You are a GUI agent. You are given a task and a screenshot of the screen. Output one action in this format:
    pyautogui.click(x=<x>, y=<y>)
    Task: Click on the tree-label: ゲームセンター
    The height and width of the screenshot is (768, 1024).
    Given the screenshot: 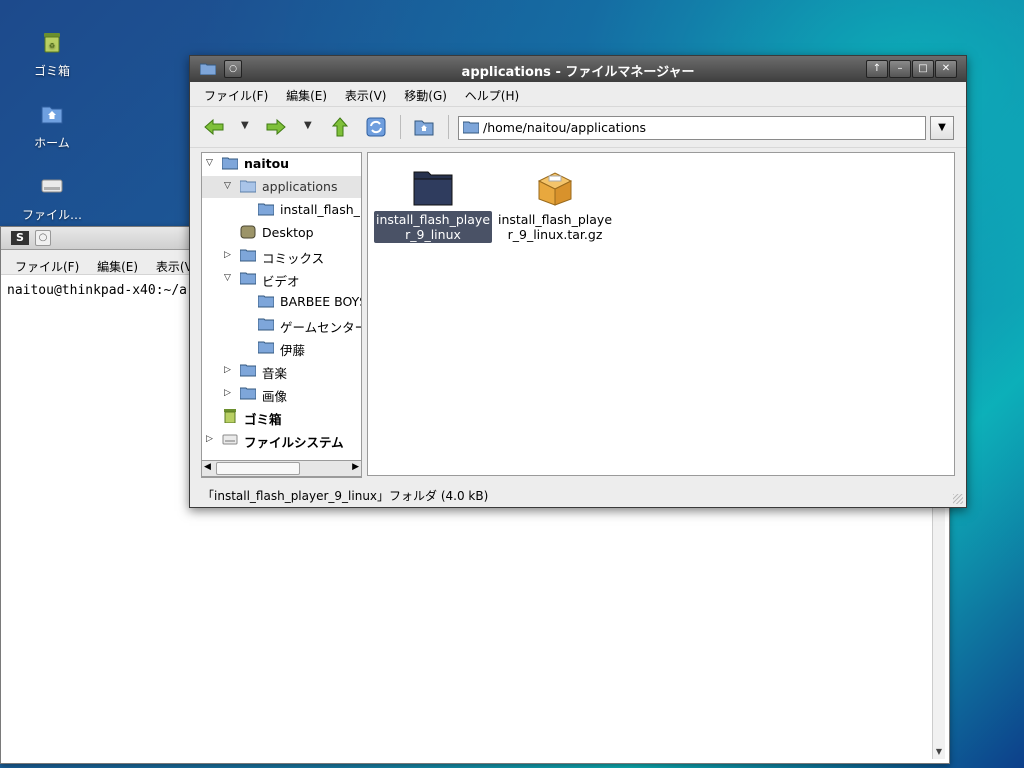 What is the action you would take?
    pyautogui.click(x=321, y=327)
    